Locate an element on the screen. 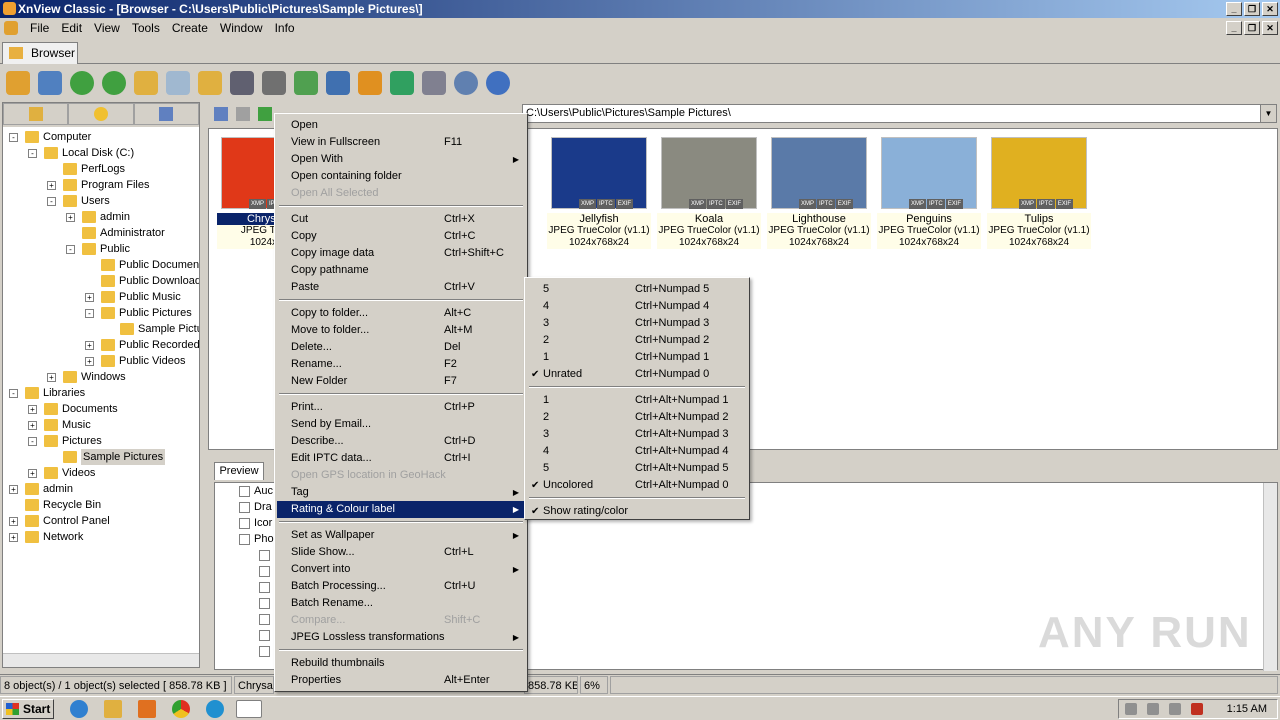 This screenshot has width=1280, height=720. tree-node: + Network is located at coordinates (101, 537).